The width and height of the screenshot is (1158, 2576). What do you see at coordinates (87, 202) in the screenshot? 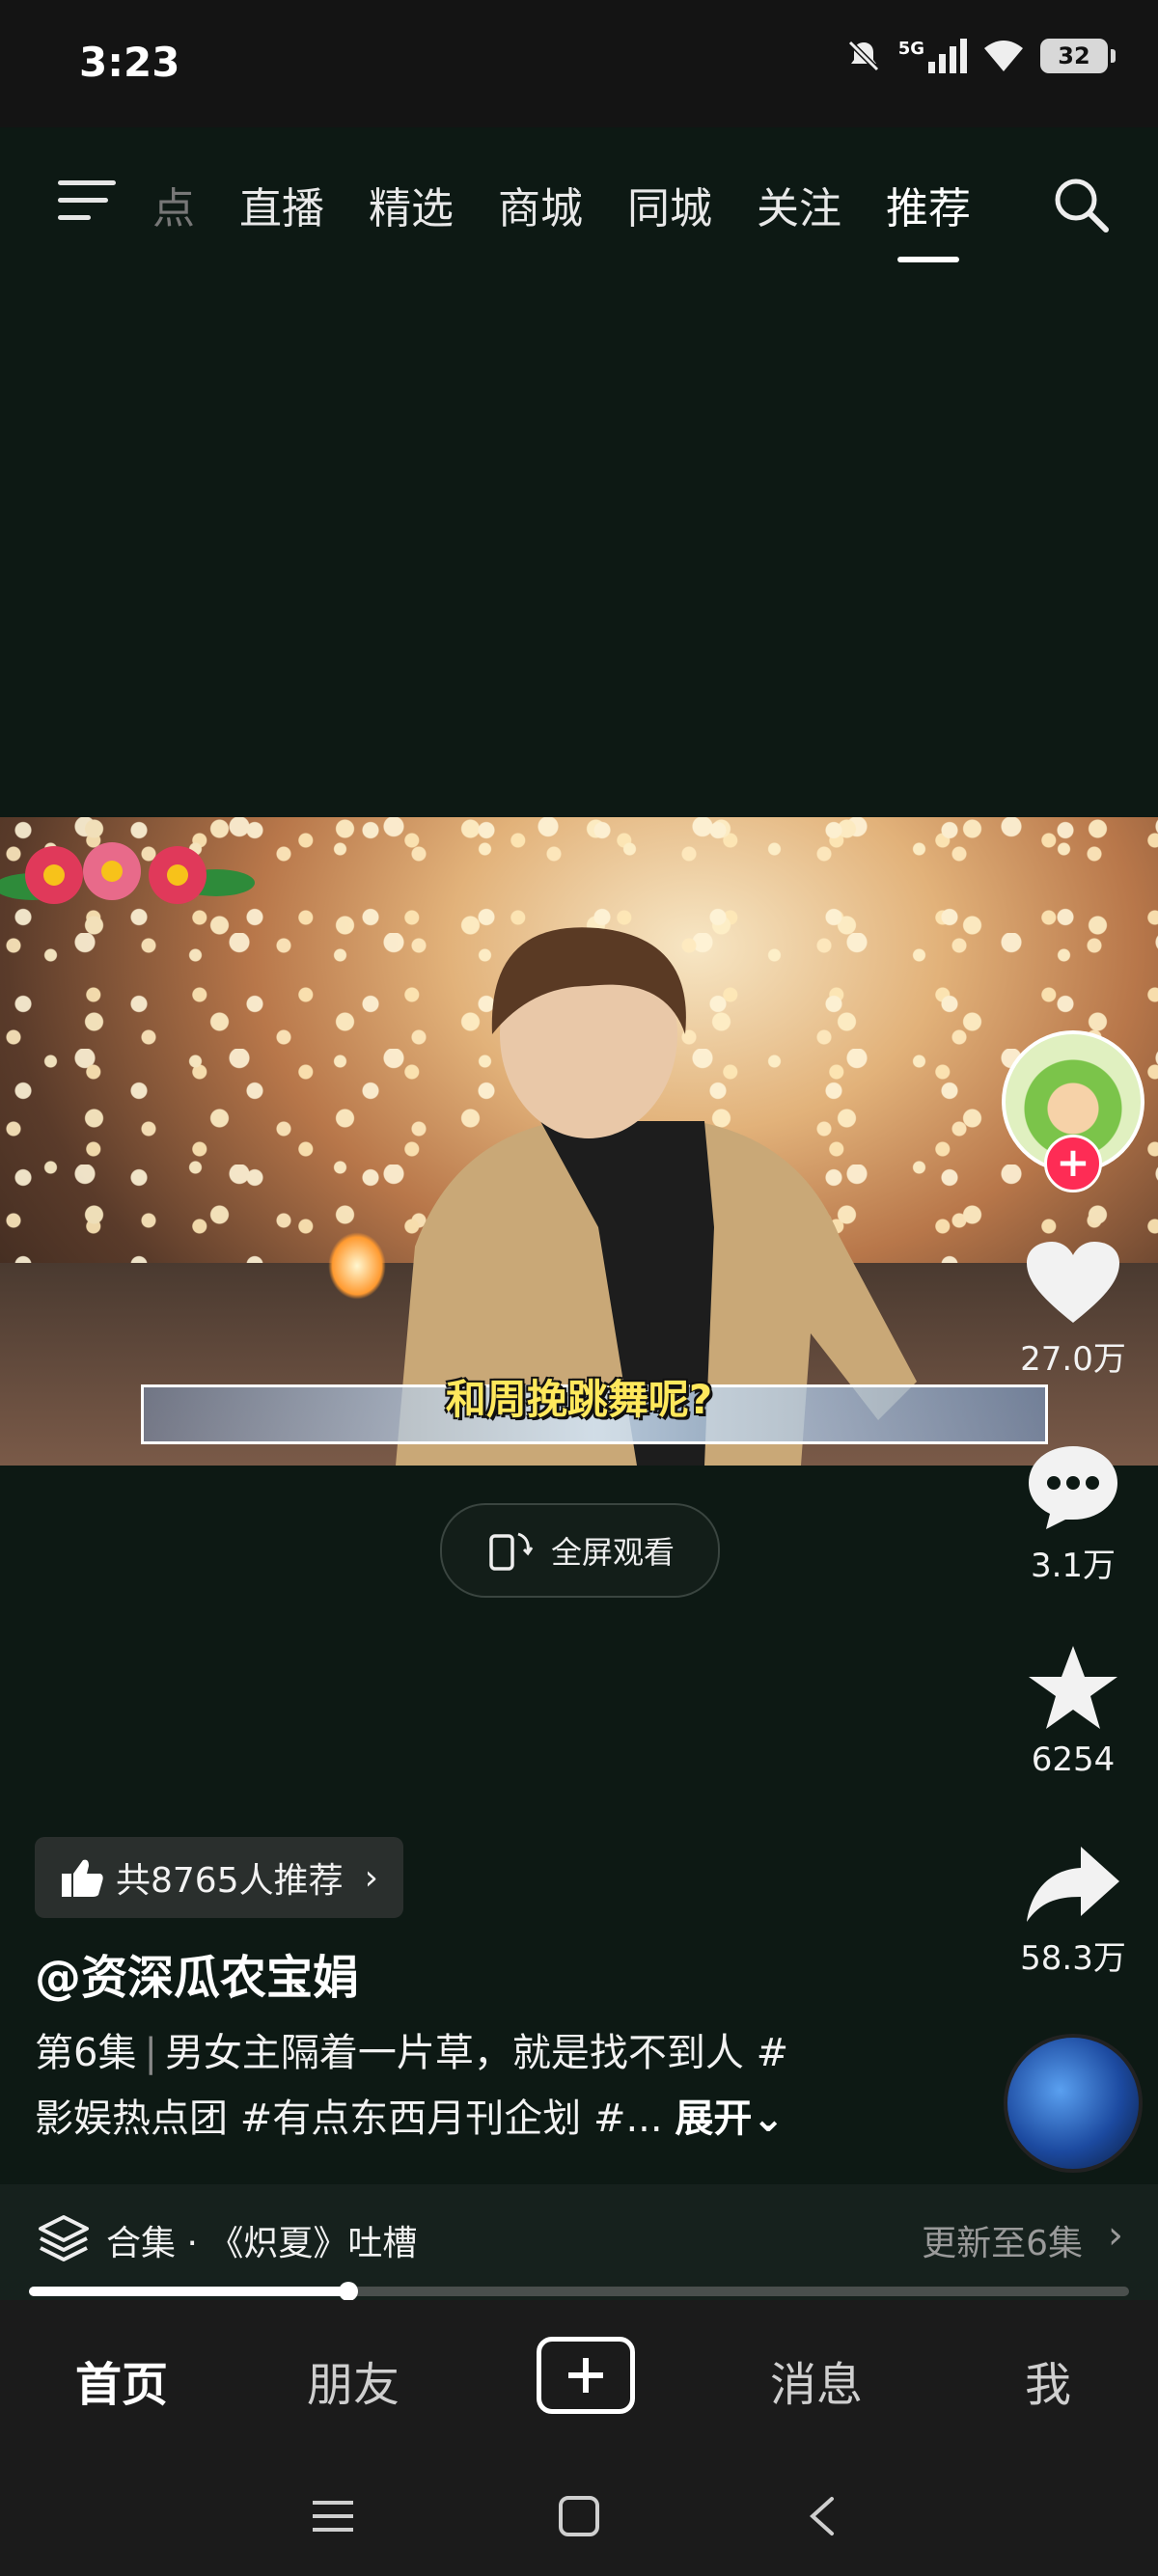
I see `menu-icon` at bounding box center [87, 202].